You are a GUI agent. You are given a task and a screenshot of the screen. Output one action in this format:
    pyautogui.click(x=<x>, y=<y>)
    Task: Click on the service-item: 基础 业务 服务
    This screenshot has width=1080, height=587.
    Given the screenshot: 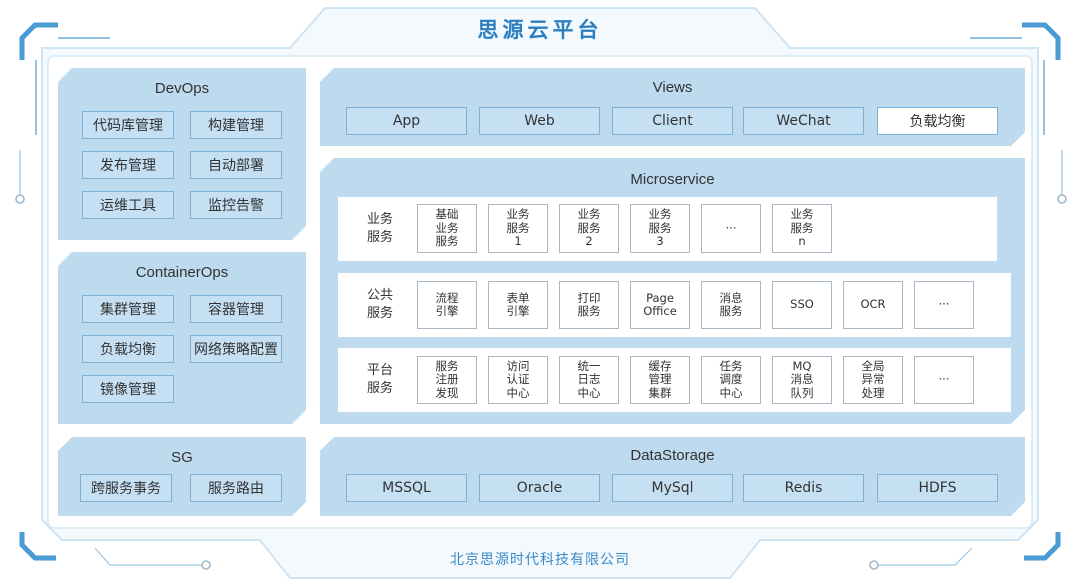 What is the action you would take?
    pyautogui.click(x=447, y=228)
    